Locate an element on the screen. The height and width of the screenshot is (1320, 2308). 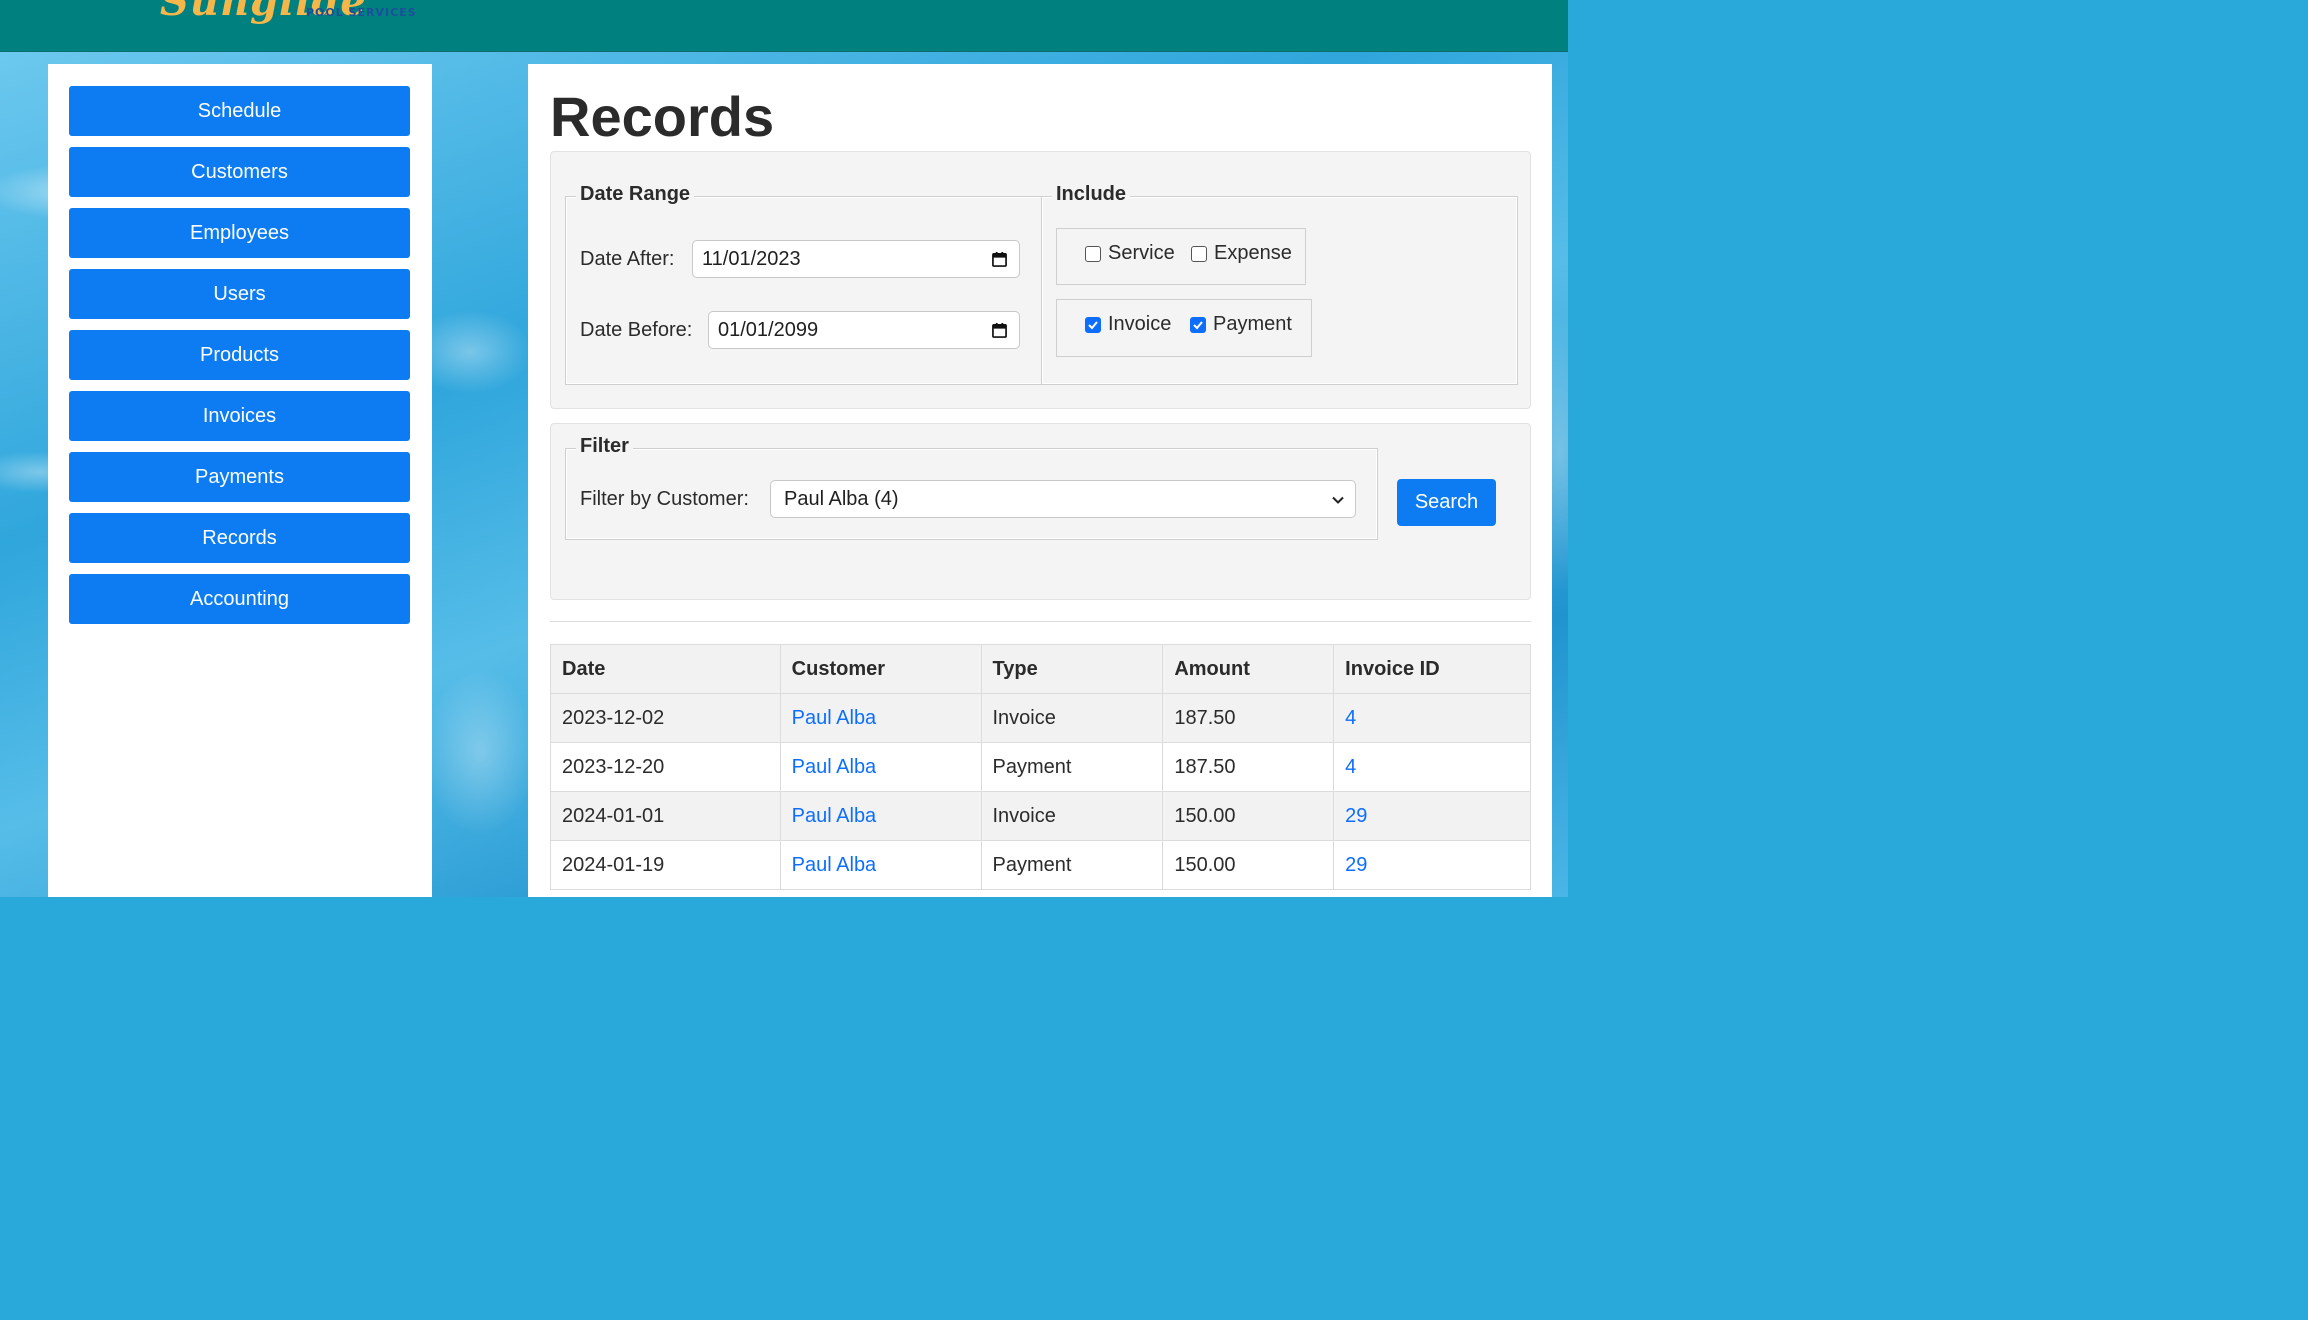
date-after-value: 11/01/2023 is located at coordinates (751, 258).